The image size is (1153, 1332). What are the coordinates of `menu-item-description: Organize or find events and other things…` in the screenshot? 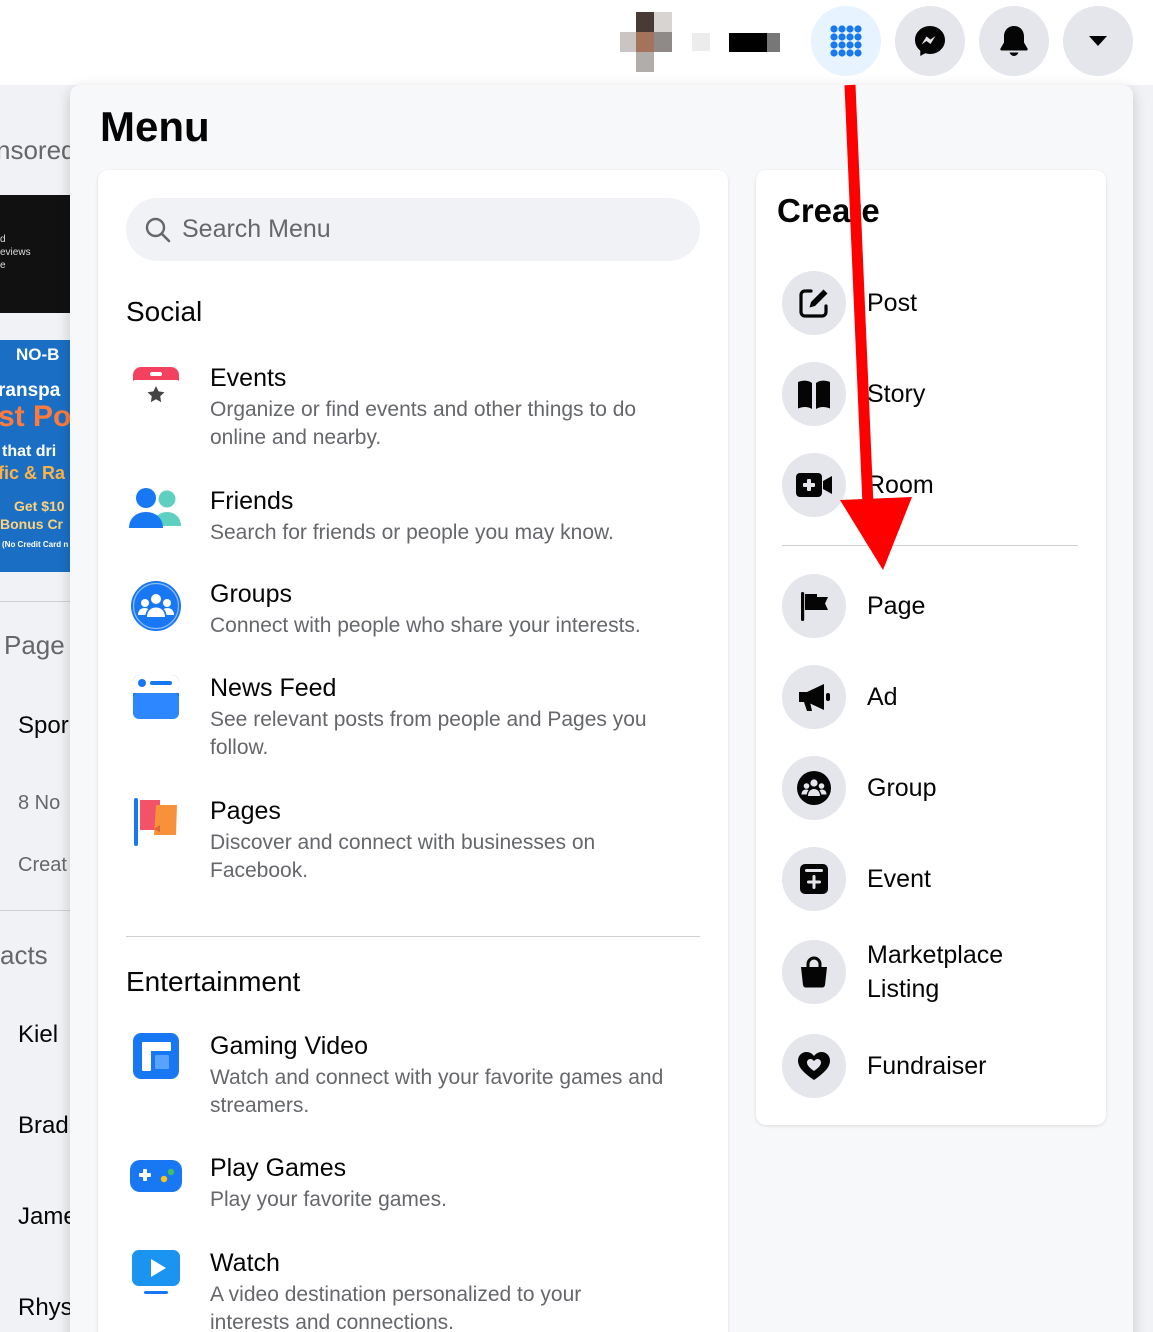 It's located at (423, 423).